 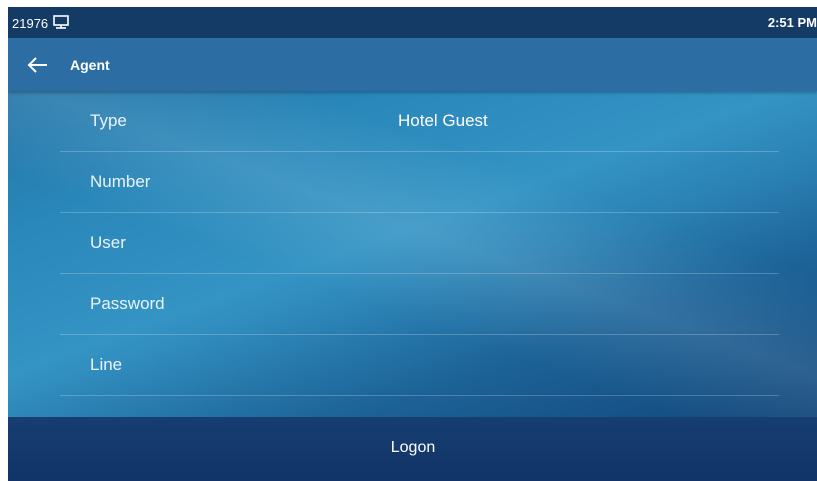 I want to click on extension-number: 21976, so click(x=30, y=23).